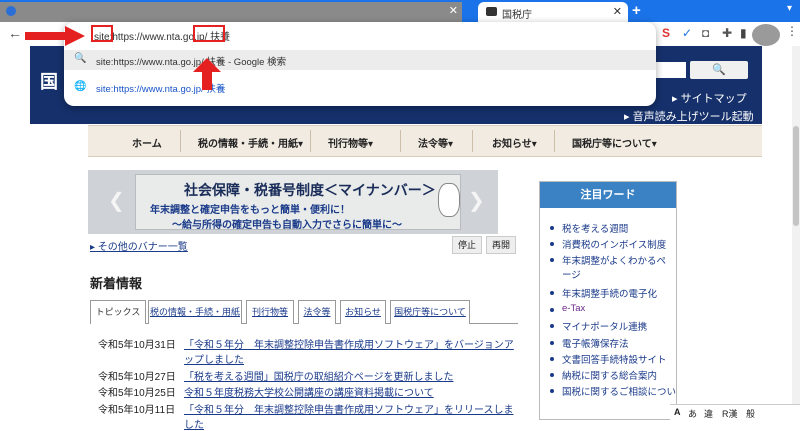  What do you see at coordinates (287, 225) in the screenshot?
I see `banner-line: 〜給与所得の確定申告も自動入力でさらに簡単に〜` at bounding box center [287, 225].